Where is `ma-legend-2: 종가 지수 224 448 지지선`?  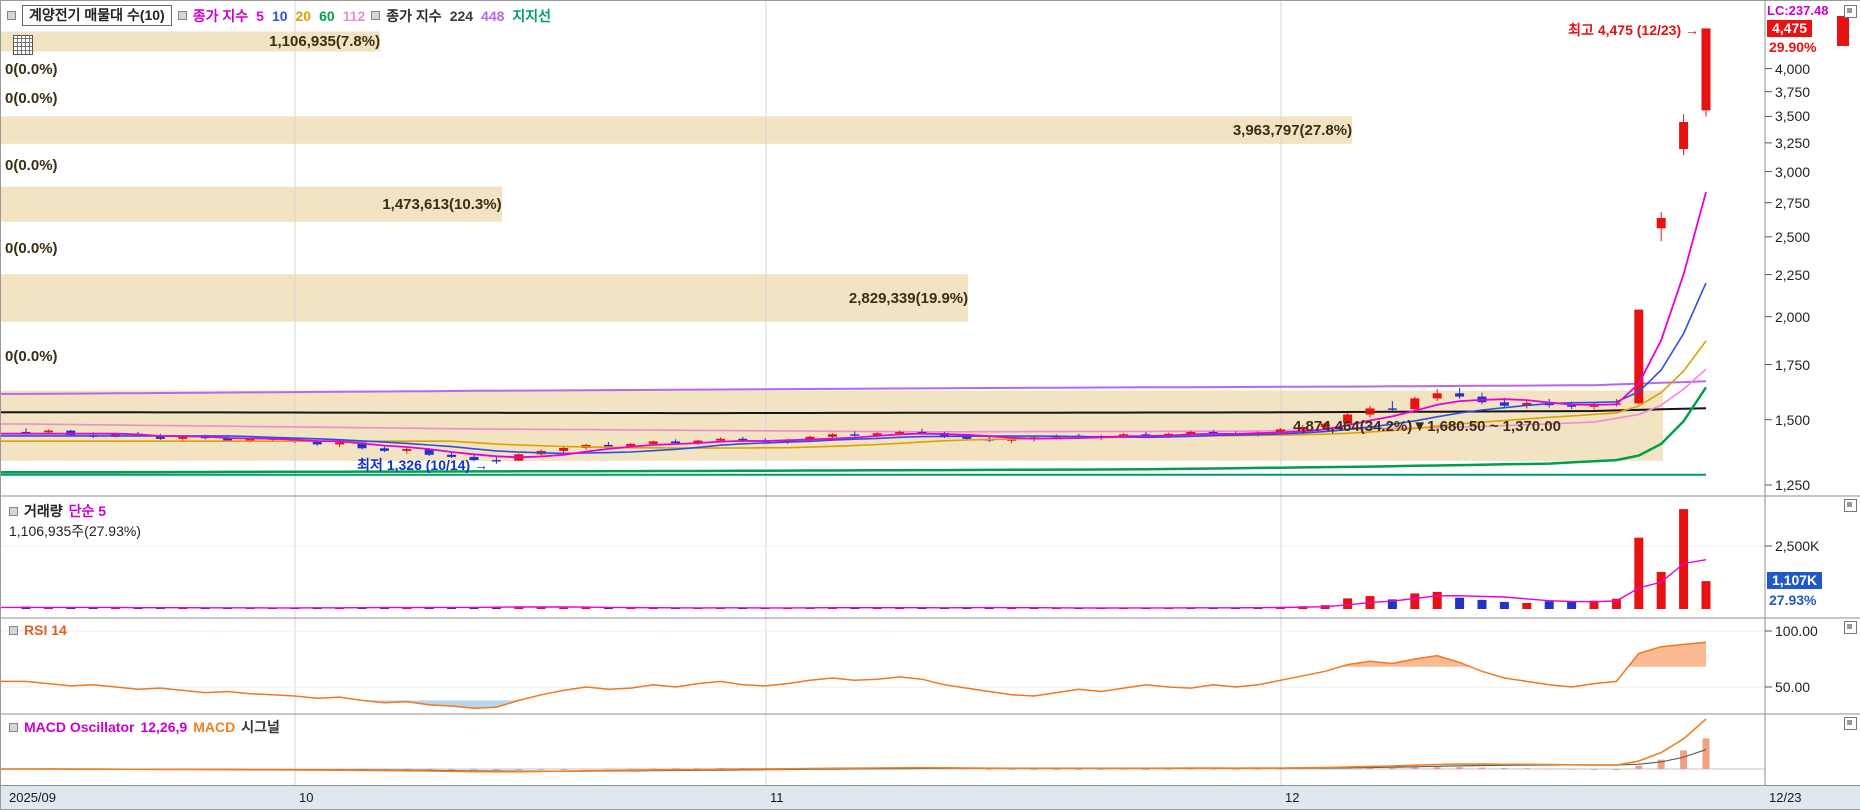 ma-legend-2: 종가 지수 224 448 지지선 is located at coordinates (468, 16).